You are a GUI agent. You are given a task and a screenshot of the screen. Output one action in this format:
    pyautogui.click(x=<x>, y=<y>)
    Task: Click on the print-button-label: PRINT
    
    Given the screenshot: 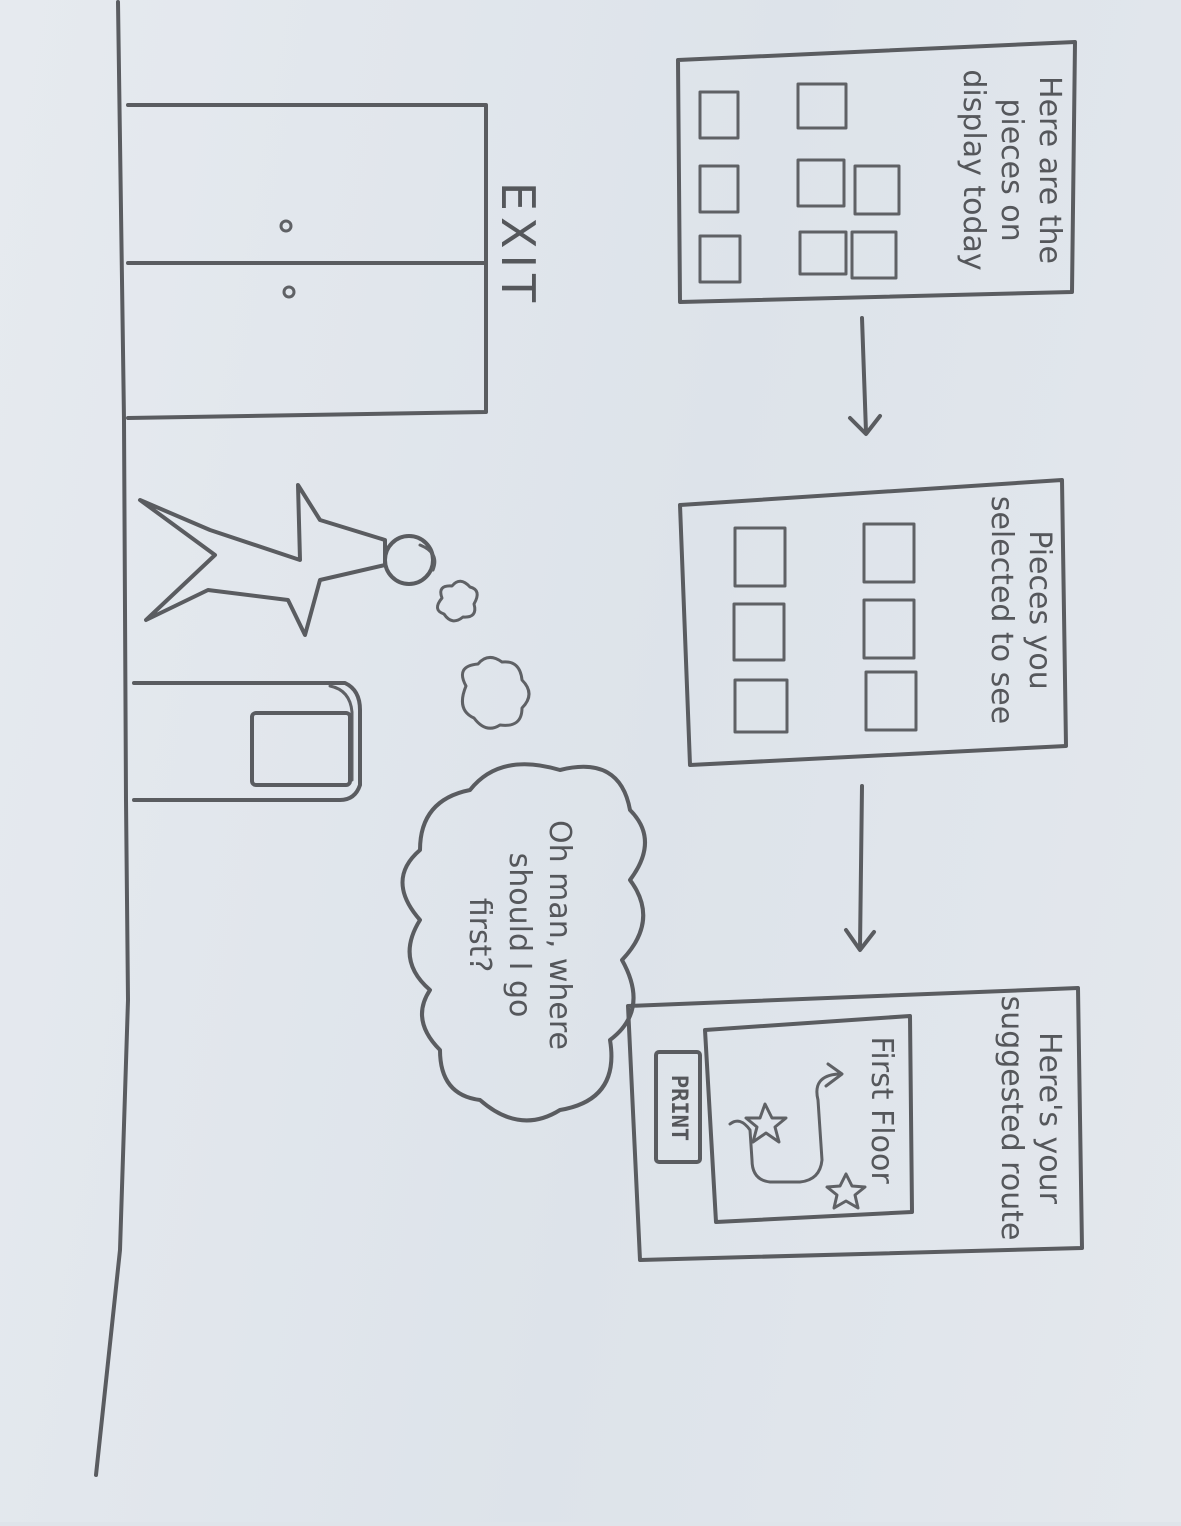 What is the action you would take?
    pyautogui.click(x=678, y=1108)
    